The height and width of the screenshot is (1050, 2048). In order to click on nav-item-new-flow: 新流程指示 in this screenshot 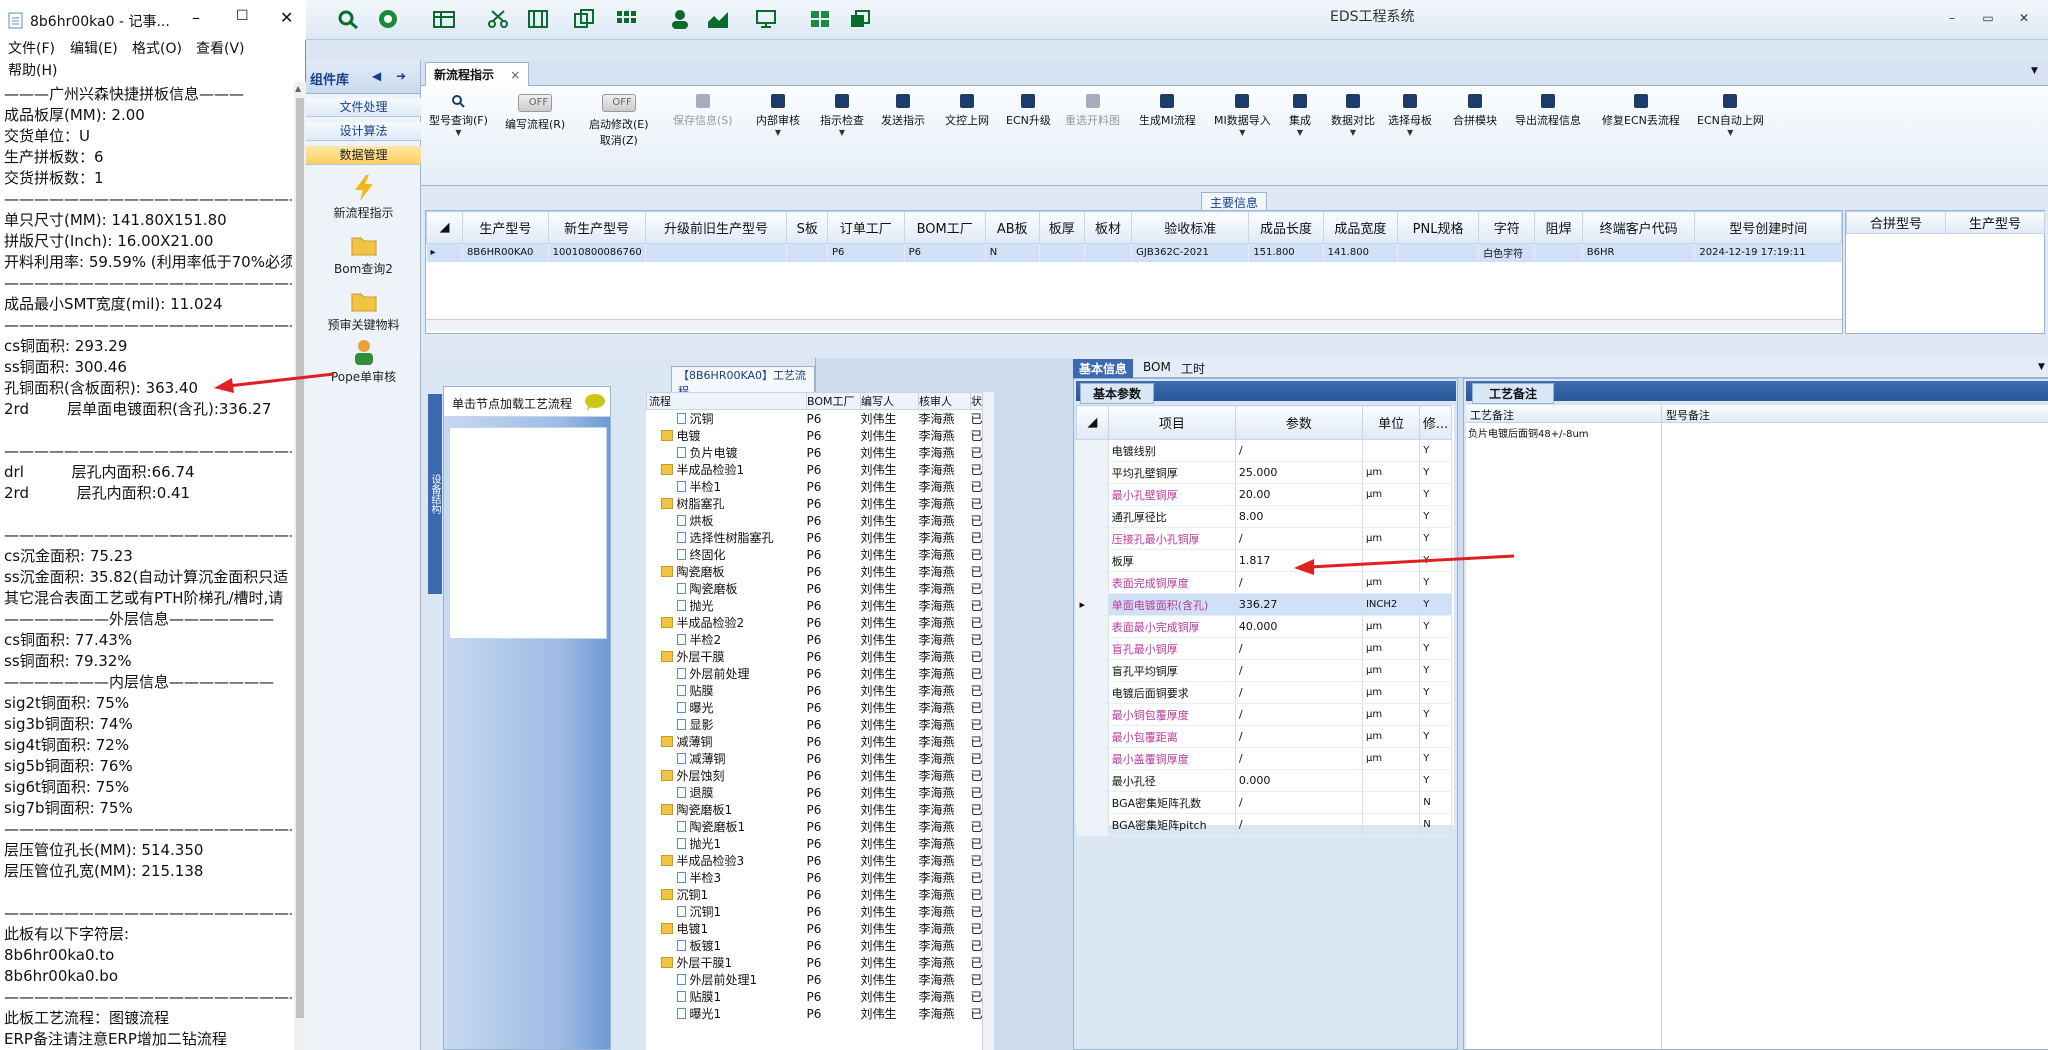, I will do `click(363, 197)`.